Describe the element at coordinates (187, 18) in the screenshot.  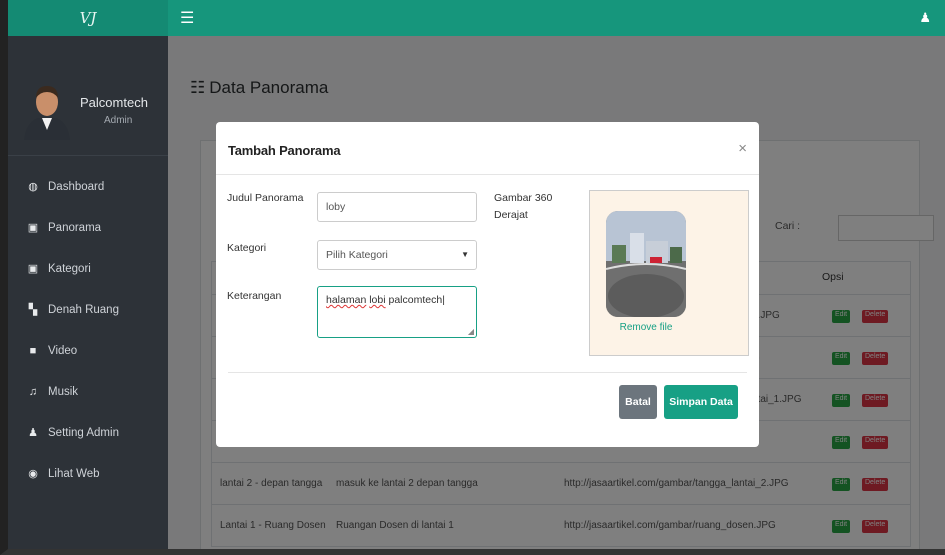
I see `menu-icon: ☰` at that location.